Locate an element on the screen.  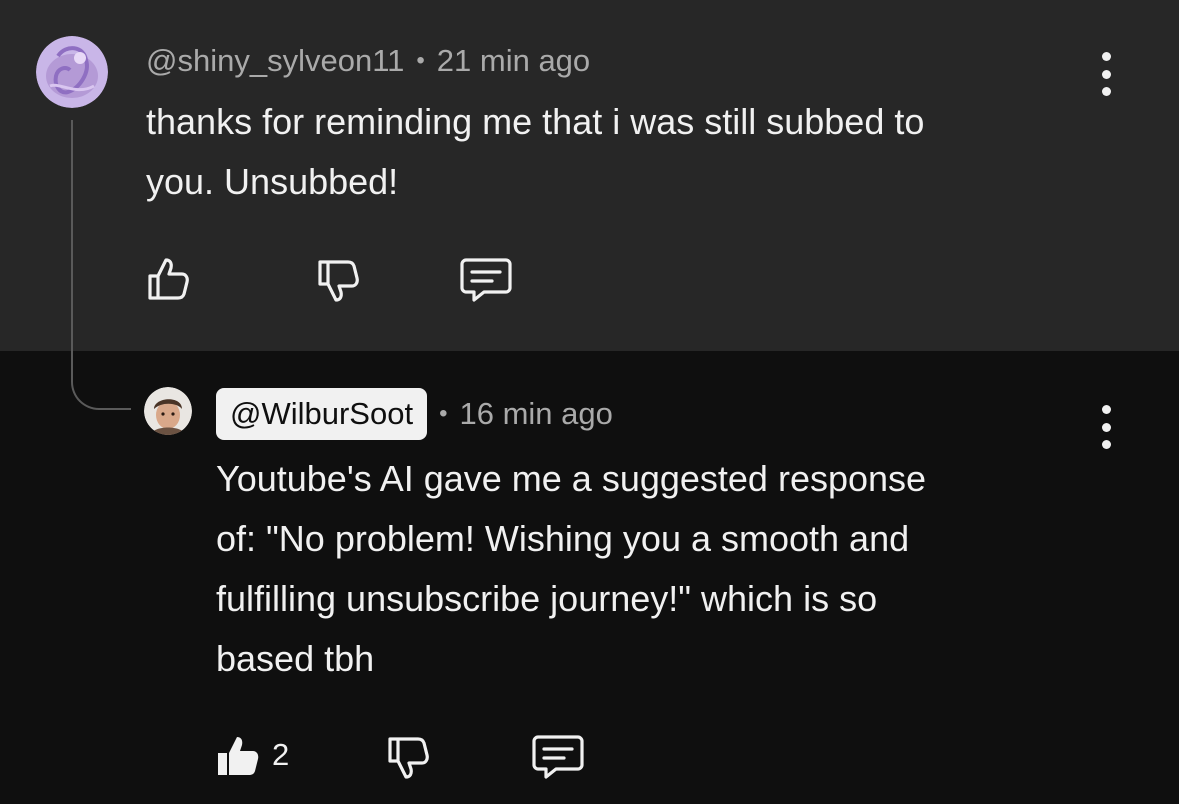
dislike-button is located at coordinates (338, 282).